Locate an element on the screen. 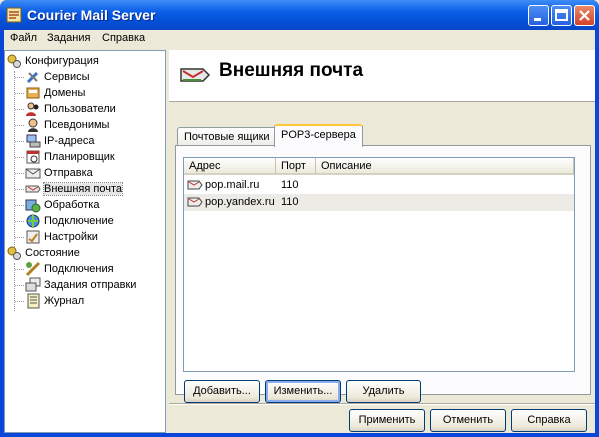  tree-item-connection: Подключение is located at coordinates (64, 221).